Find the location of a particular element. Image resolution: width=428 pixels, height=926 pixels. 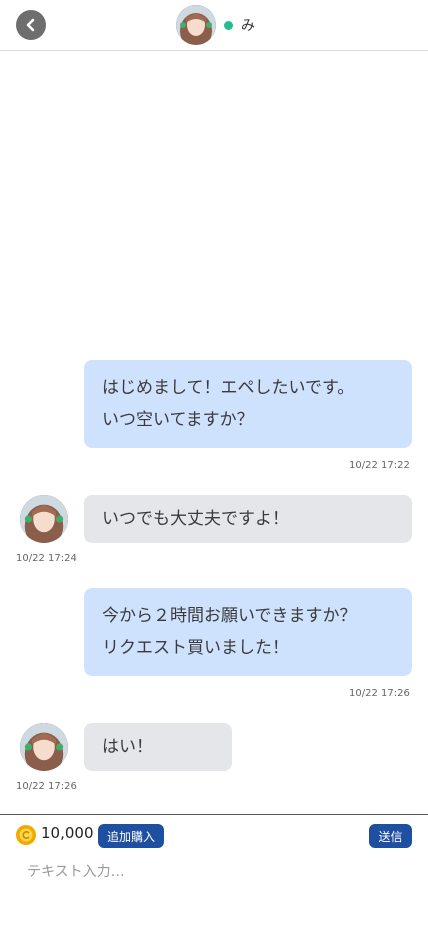

incoming-message-bubble: いつでも大丈夫ですよ！ is located at coordinates (248, 519).